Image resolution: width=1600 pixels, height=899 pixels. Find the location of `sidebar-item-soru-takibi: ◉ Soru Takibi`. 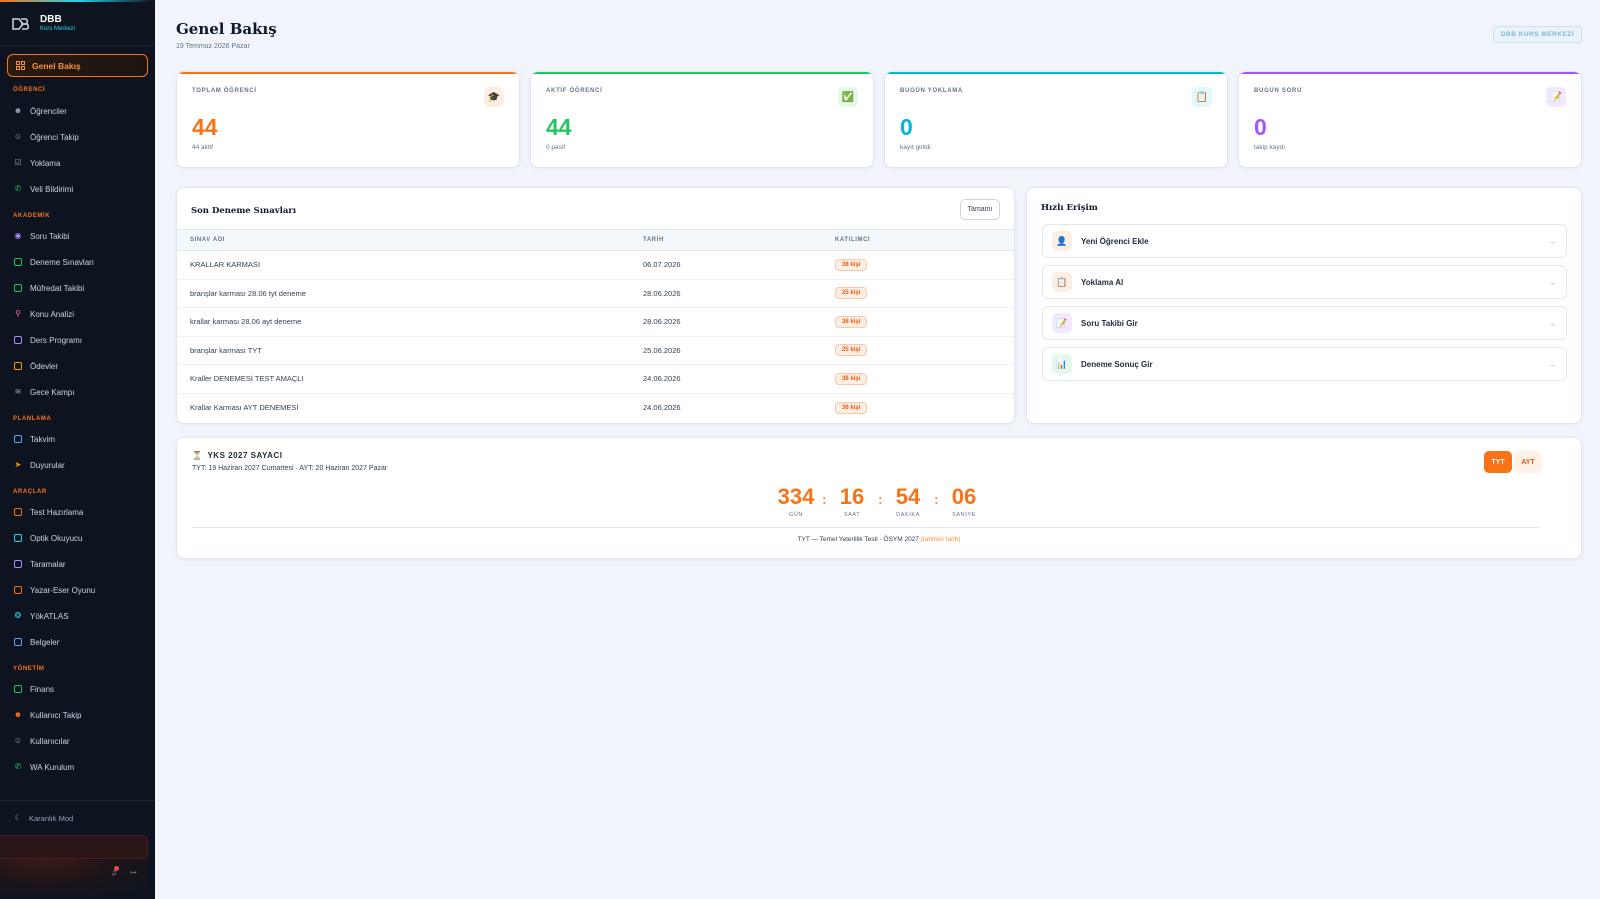

sidebar-item-soru-takibi: ◉ Soru Takibi is located at coordinates (41, 236).